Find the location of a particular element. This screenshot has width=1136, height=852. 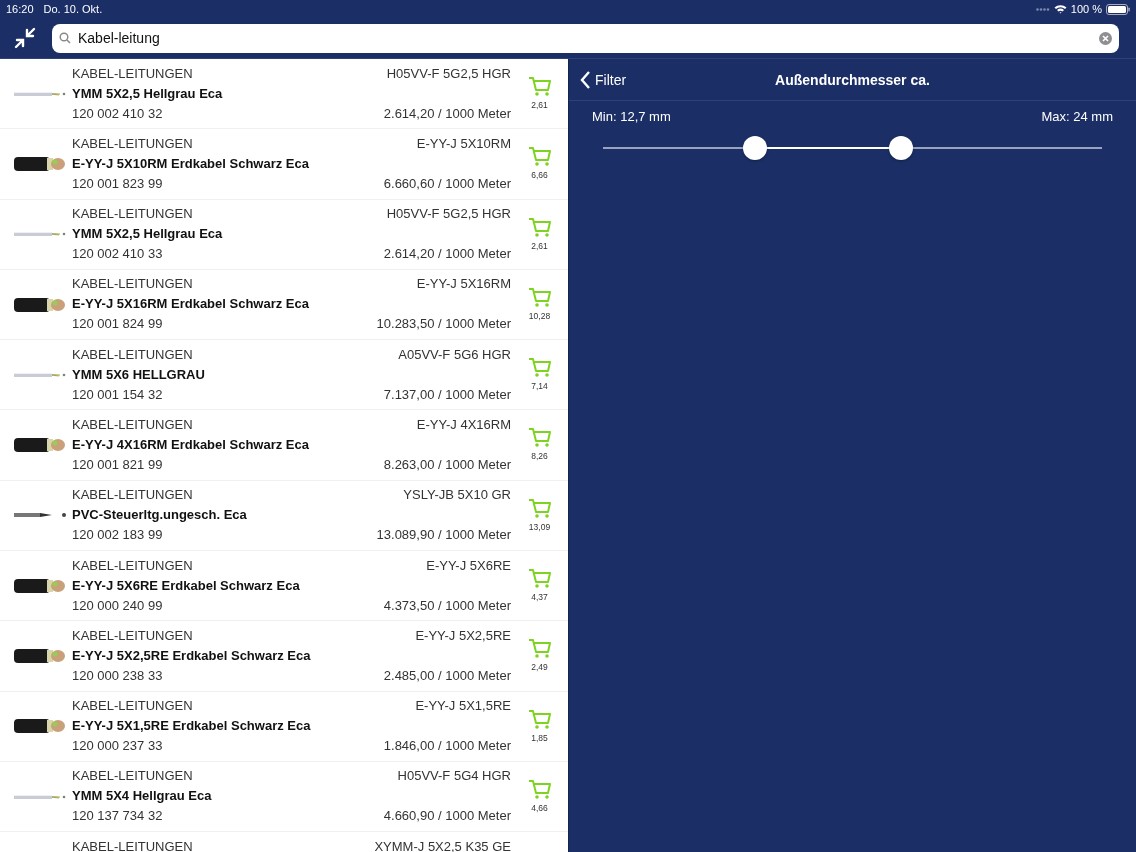

search-icon is located at coordinates (65, 38).